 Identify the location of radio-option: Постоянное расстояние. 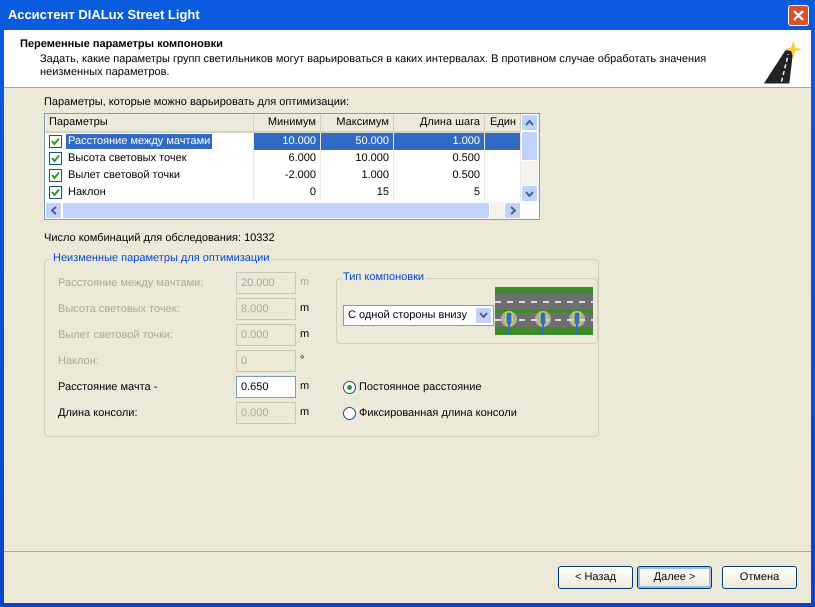
(470, 387).